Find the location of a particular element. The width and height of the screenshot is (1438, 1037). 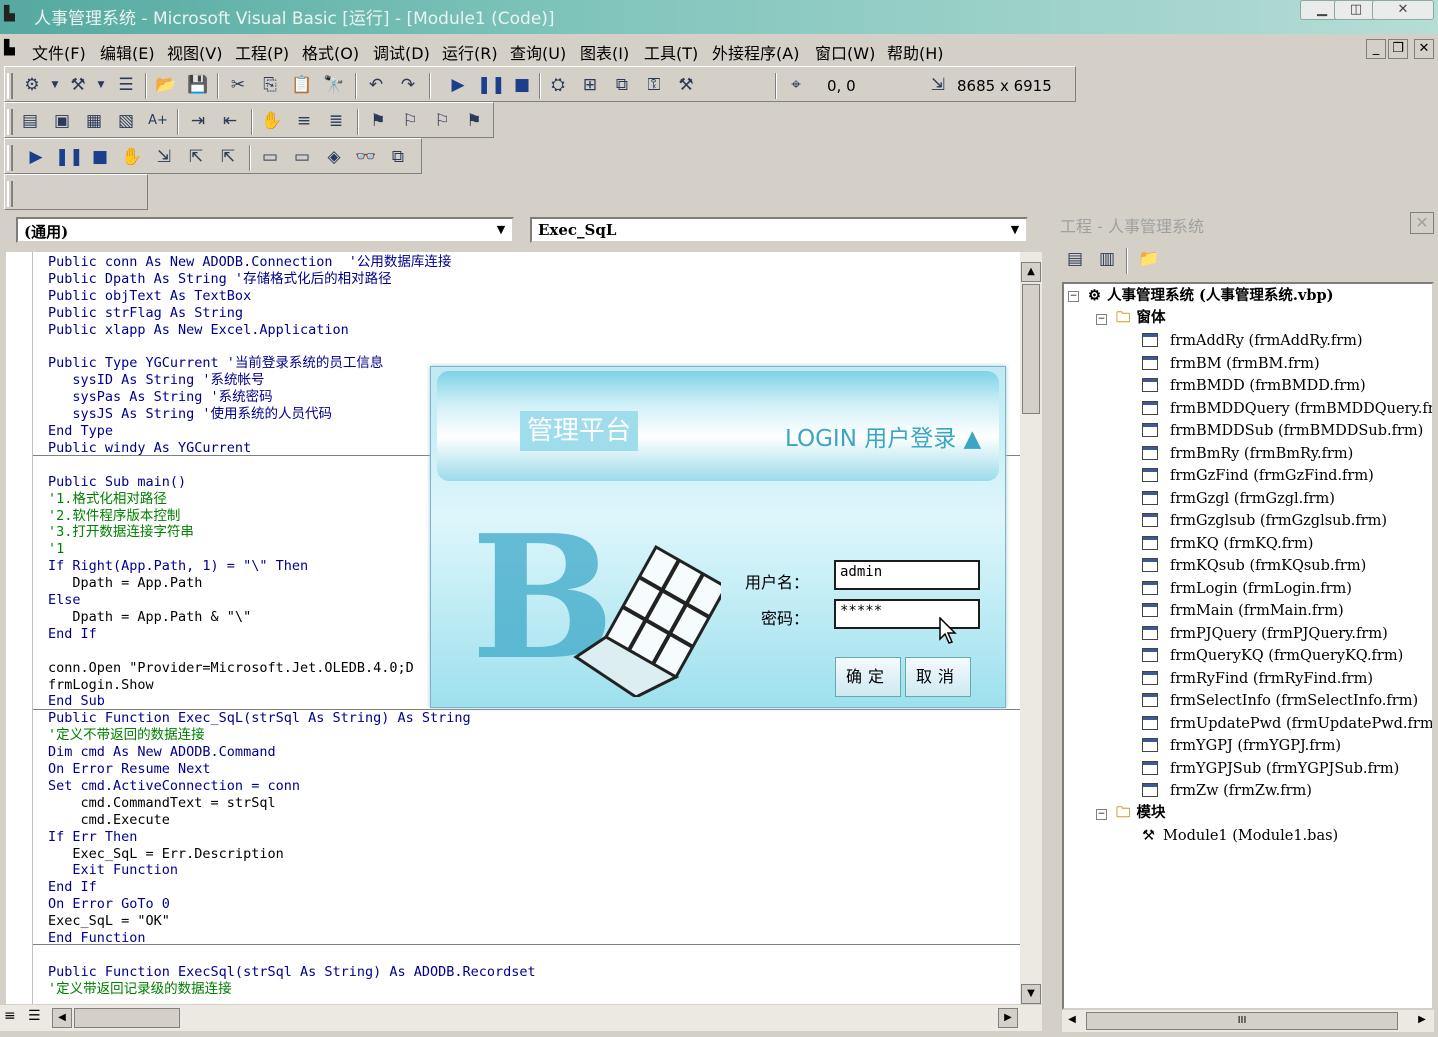

menu-format: 格式(O) is located at coordinates (330, 52).